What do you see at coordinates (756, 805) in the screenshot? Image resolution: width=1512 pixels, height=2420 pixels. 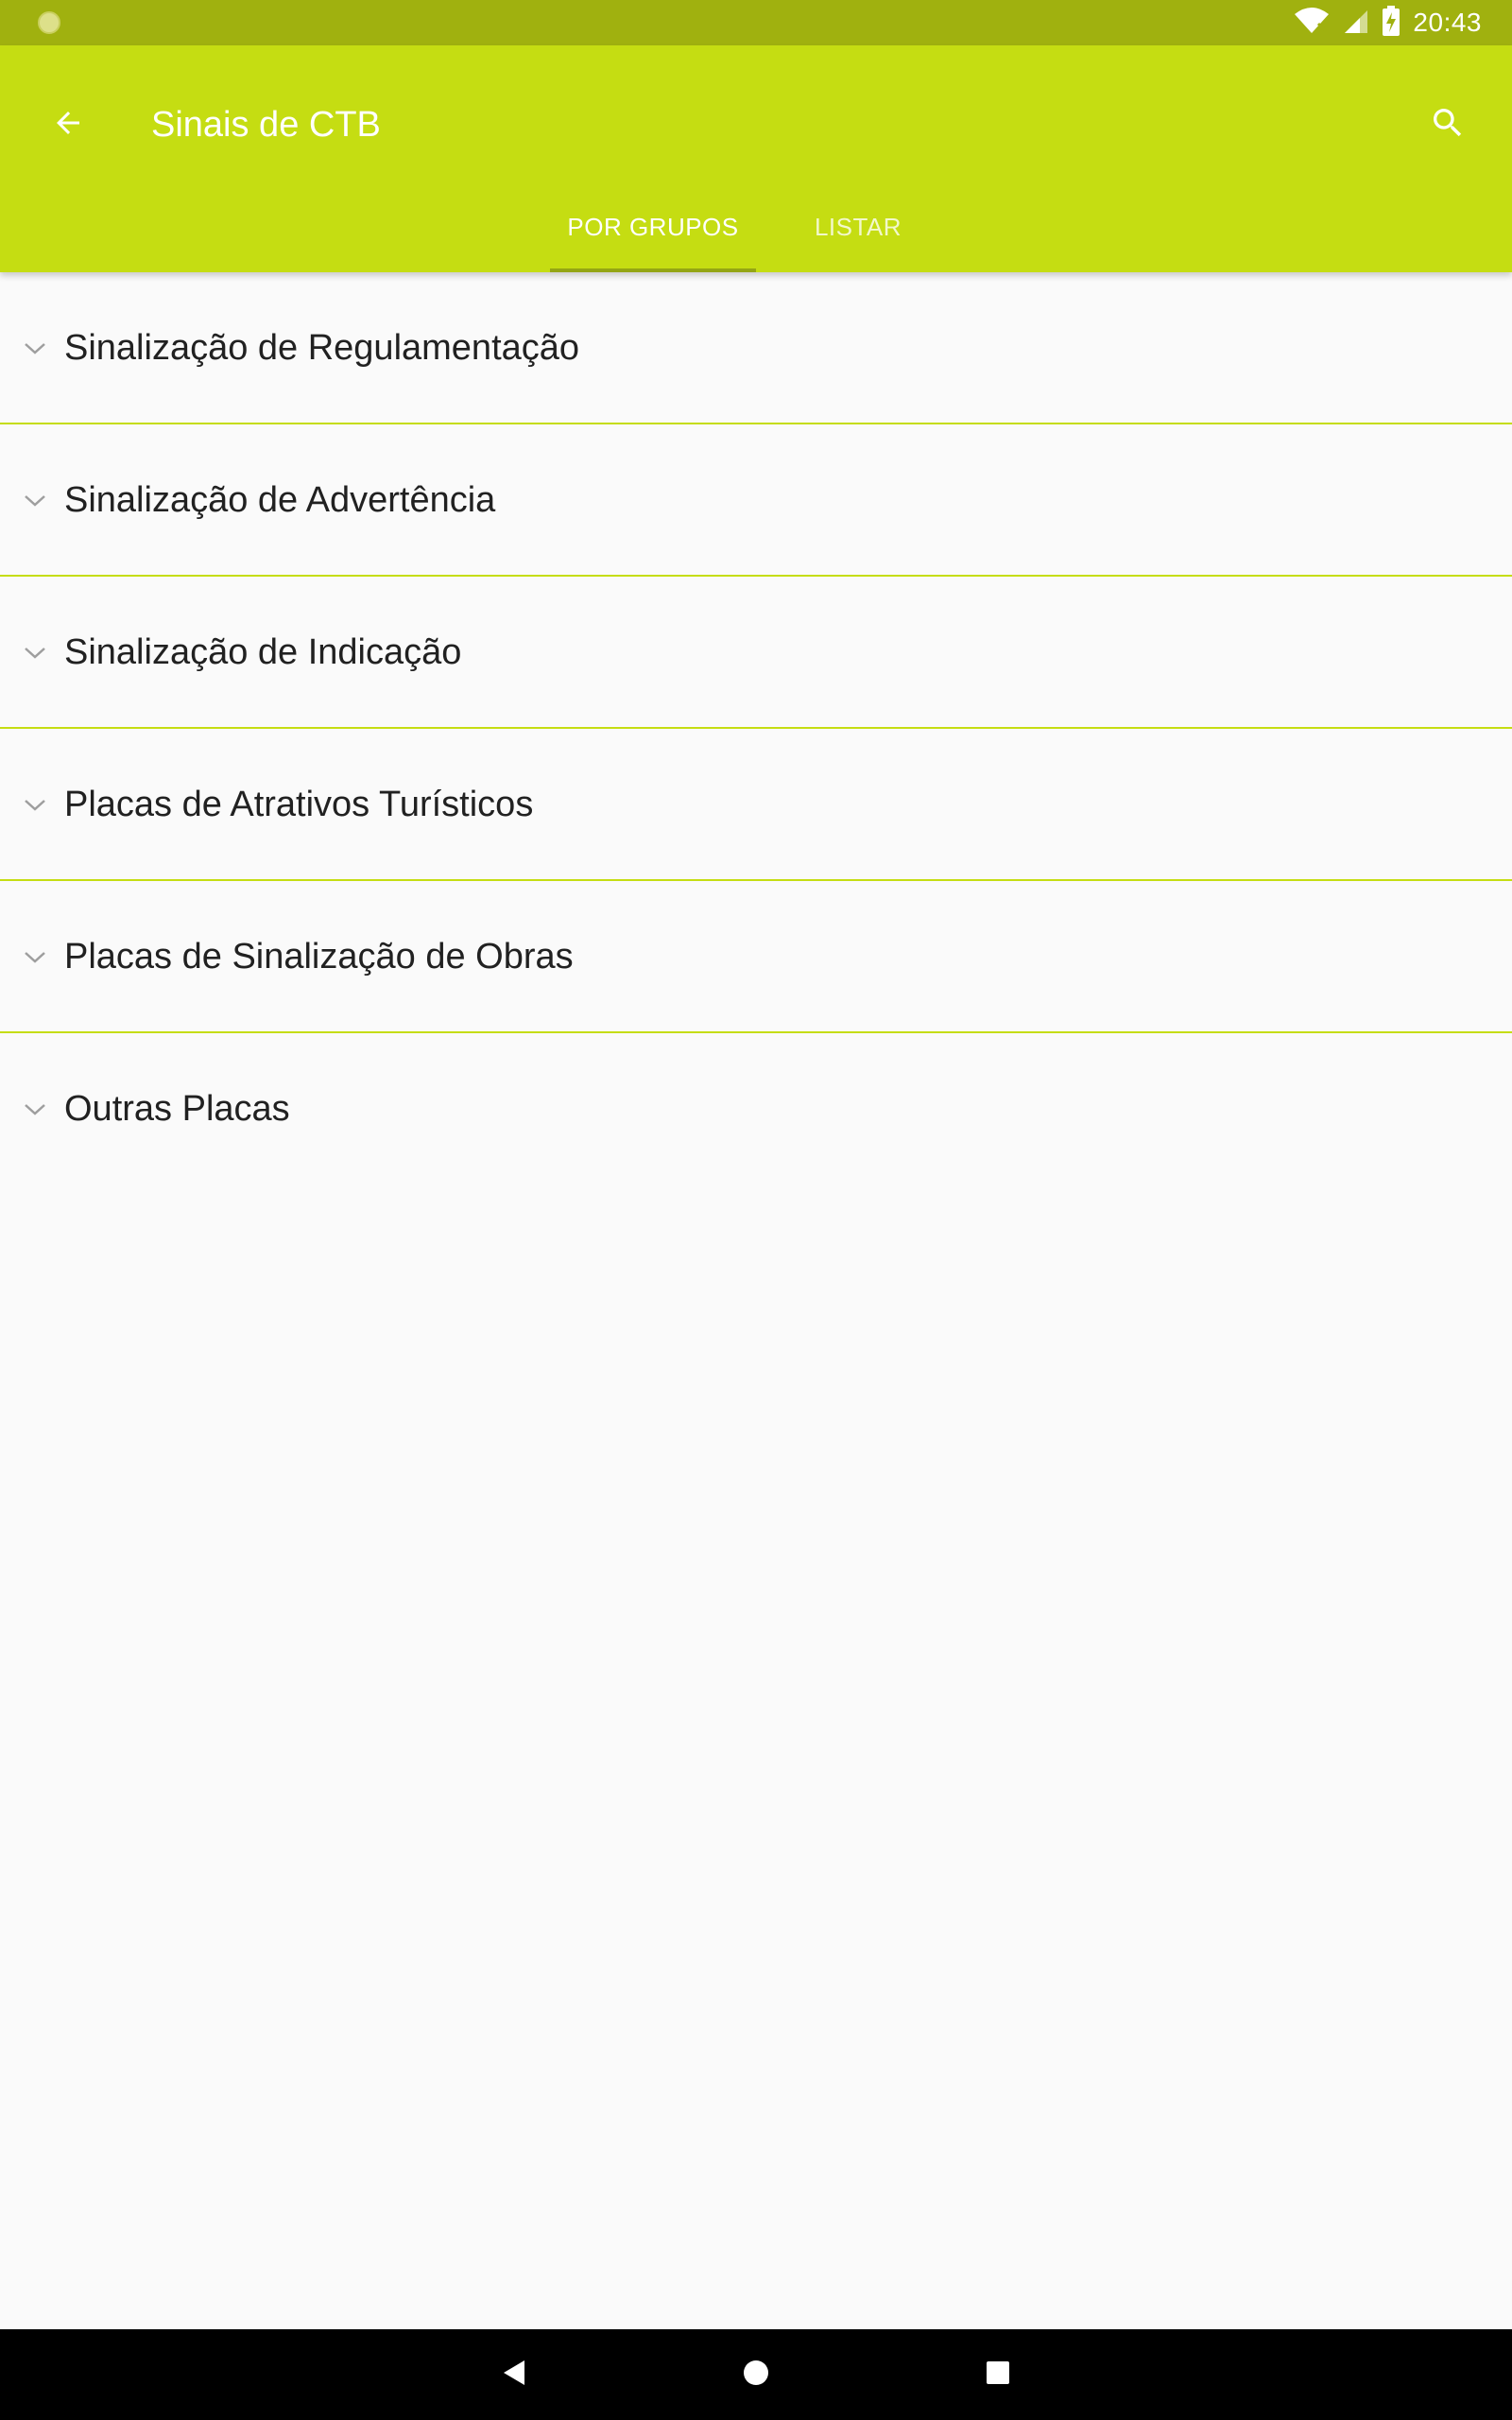 I see `group-row-atrativos-turisticos: Placas de Atrativos Turísticos` at bounding box center [756, 805].